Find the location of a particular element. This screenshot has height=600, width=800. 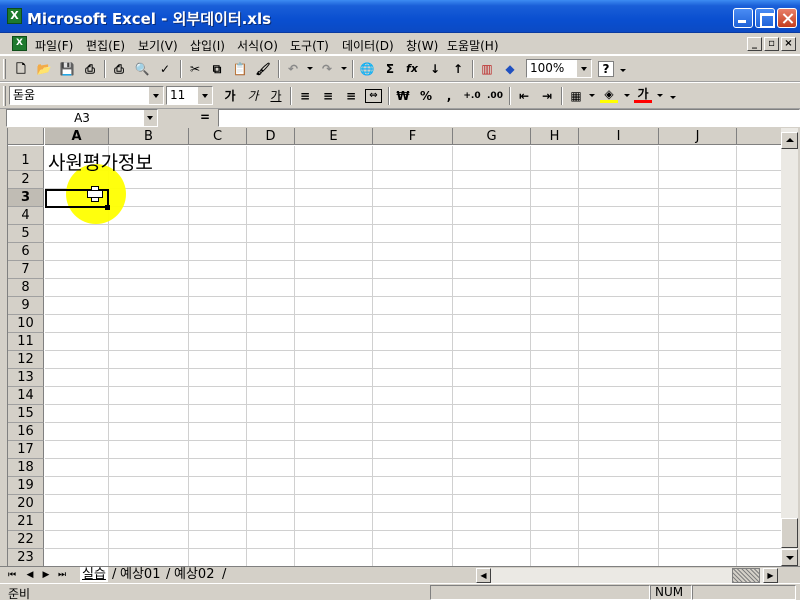

row-header-13: 13 is located at coordinates (26, 378).